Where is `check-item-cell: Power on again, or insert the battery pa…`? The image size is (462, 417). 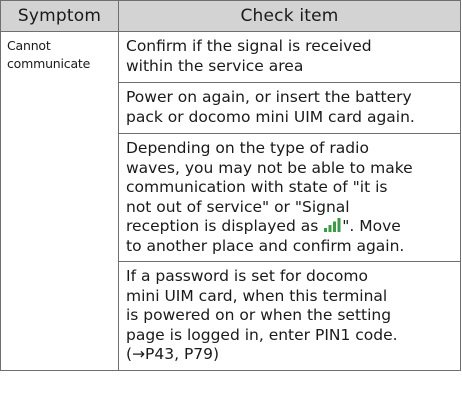 check-item-cell: Power on again, or insert the battery pa… is located at coordinates (289, 108).